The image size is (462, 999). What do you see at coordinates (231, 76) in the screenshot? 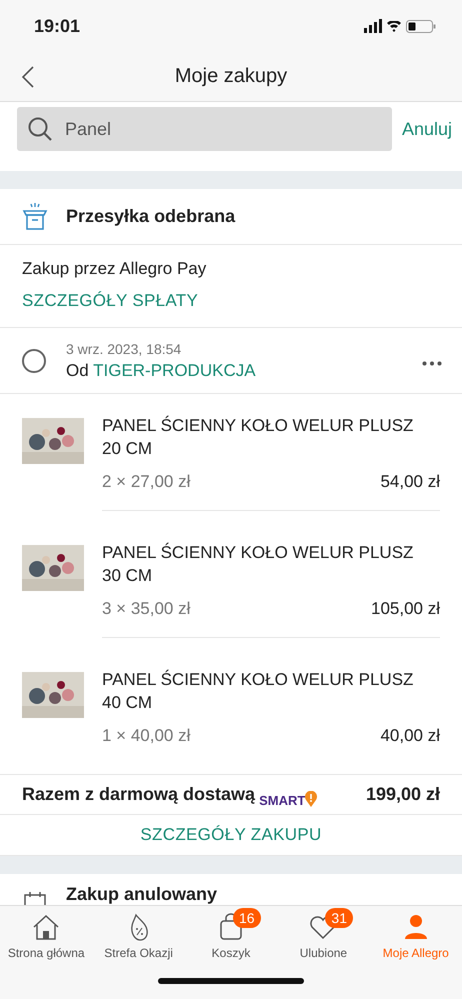
I see `page-title: Moje zakupy` at bounding box center [231, 76].